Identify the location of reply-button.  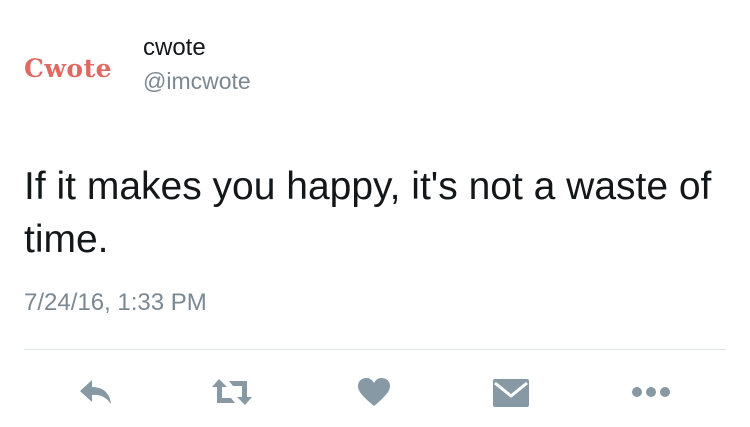
(96, 392).